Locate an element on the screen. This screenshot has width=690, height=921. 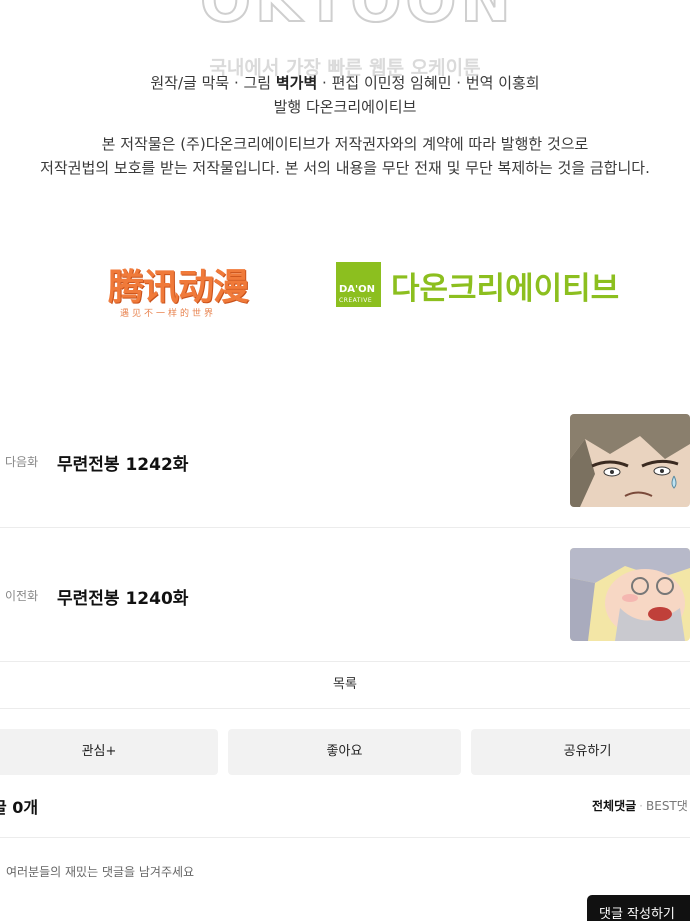
favorite-button: 관심+ is located at coordinates (109, 752).